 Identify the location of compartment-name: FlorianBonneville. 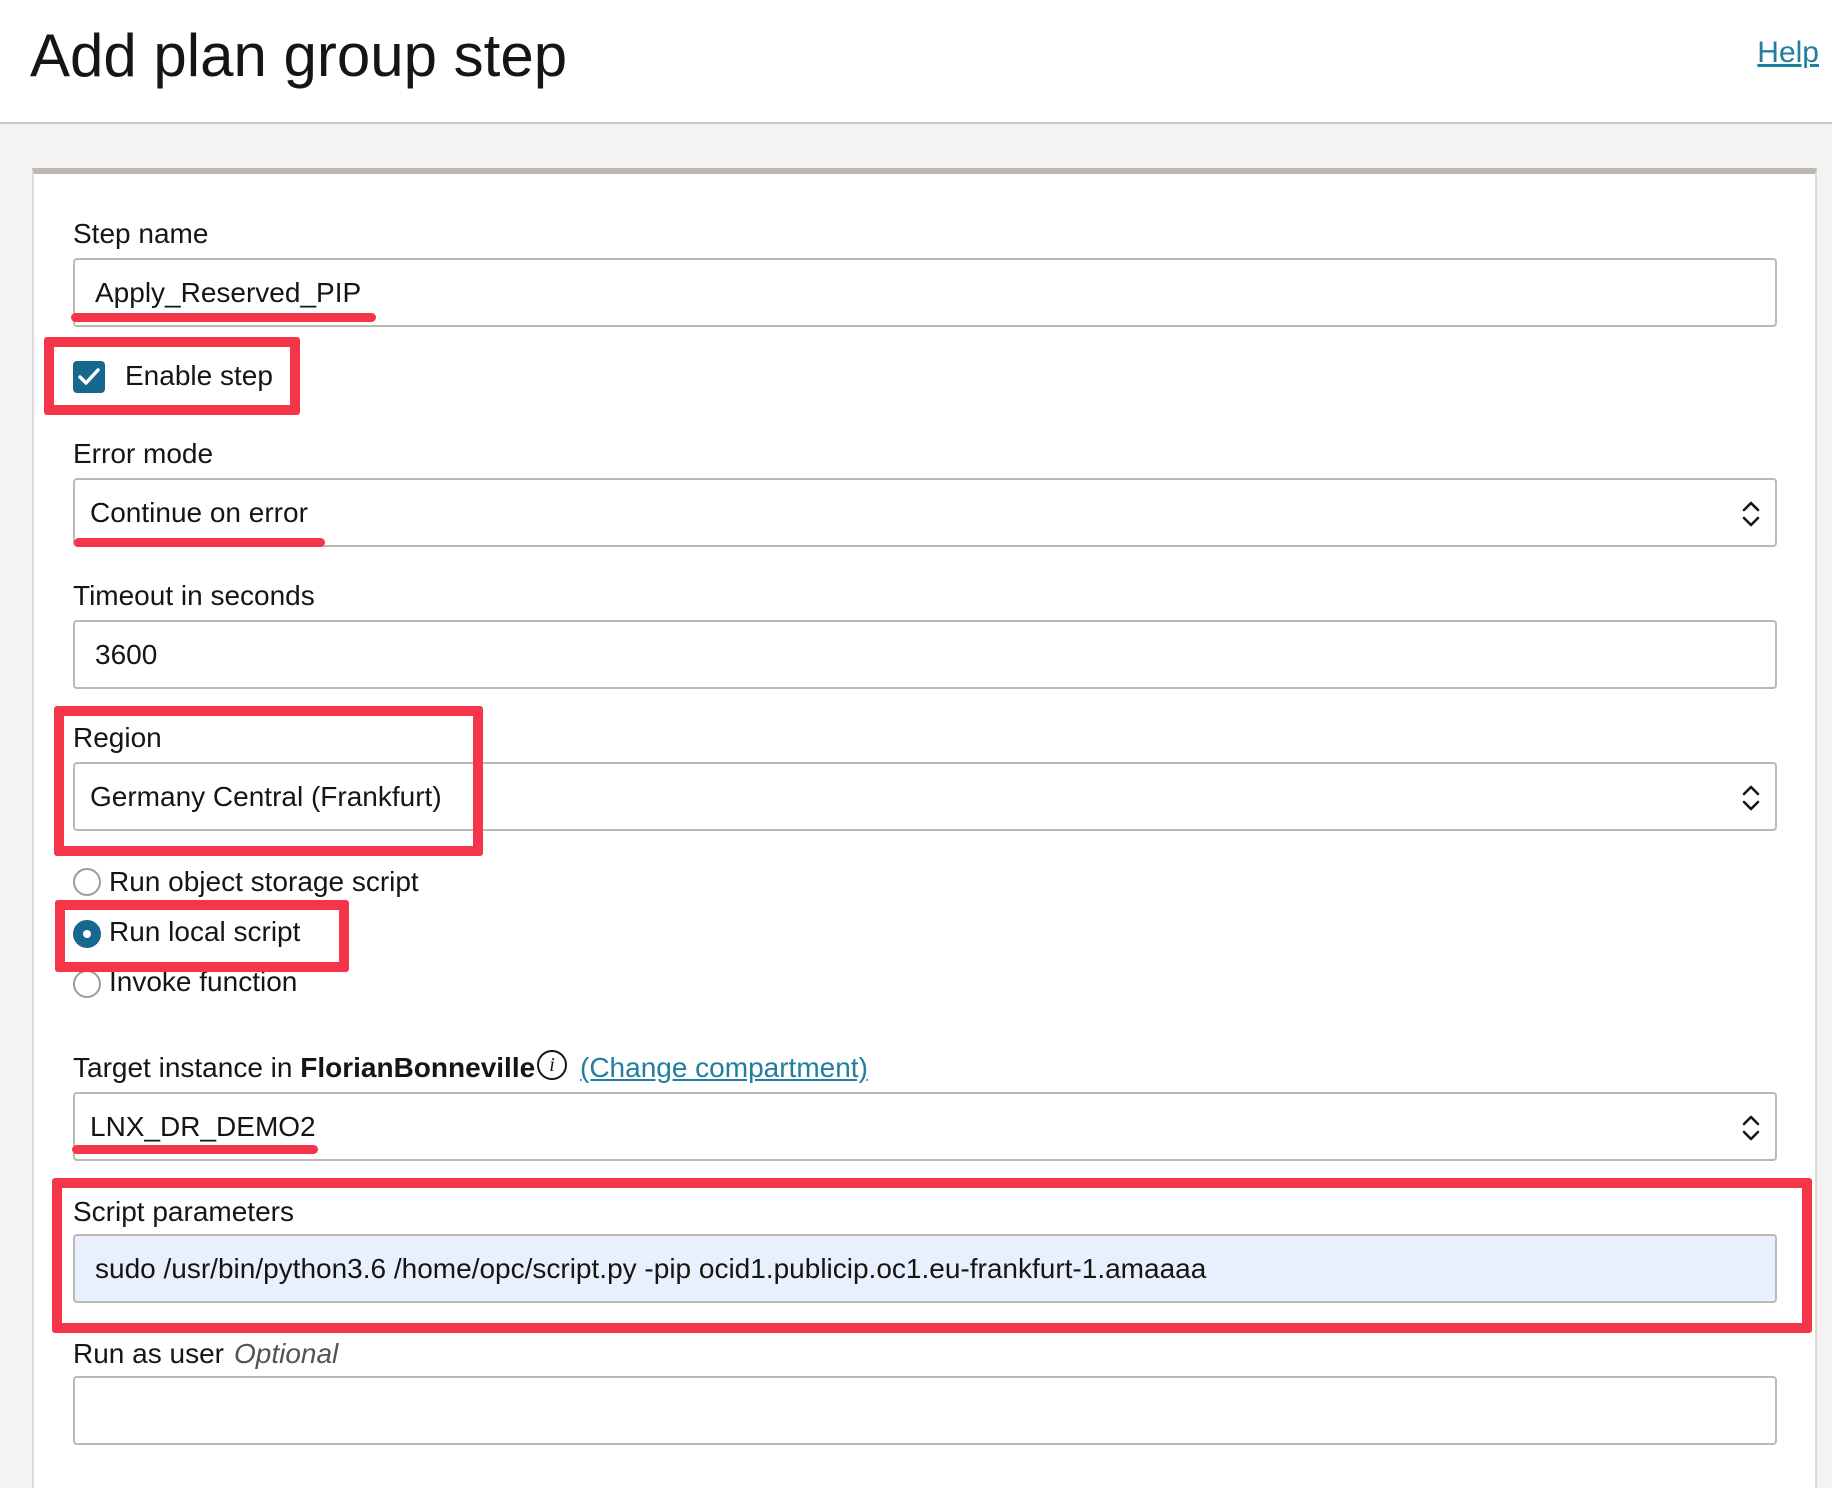
(418, 1067).